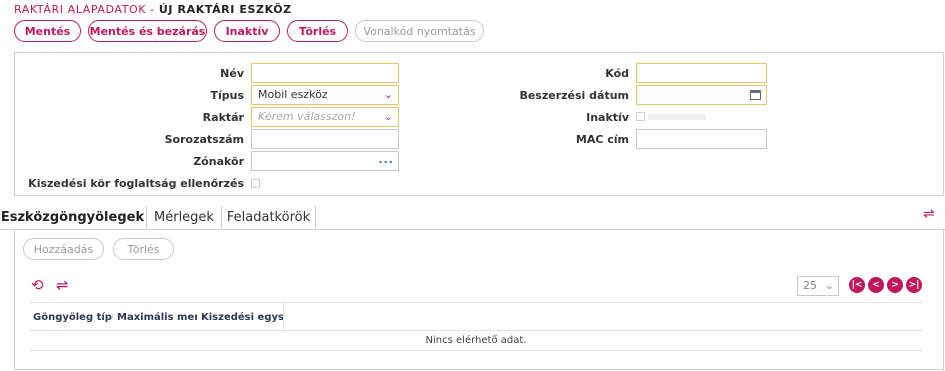 The height and width of the screenshot is (371, 945). I want to click on add-button: Hozzáadás, so click(63, 249).